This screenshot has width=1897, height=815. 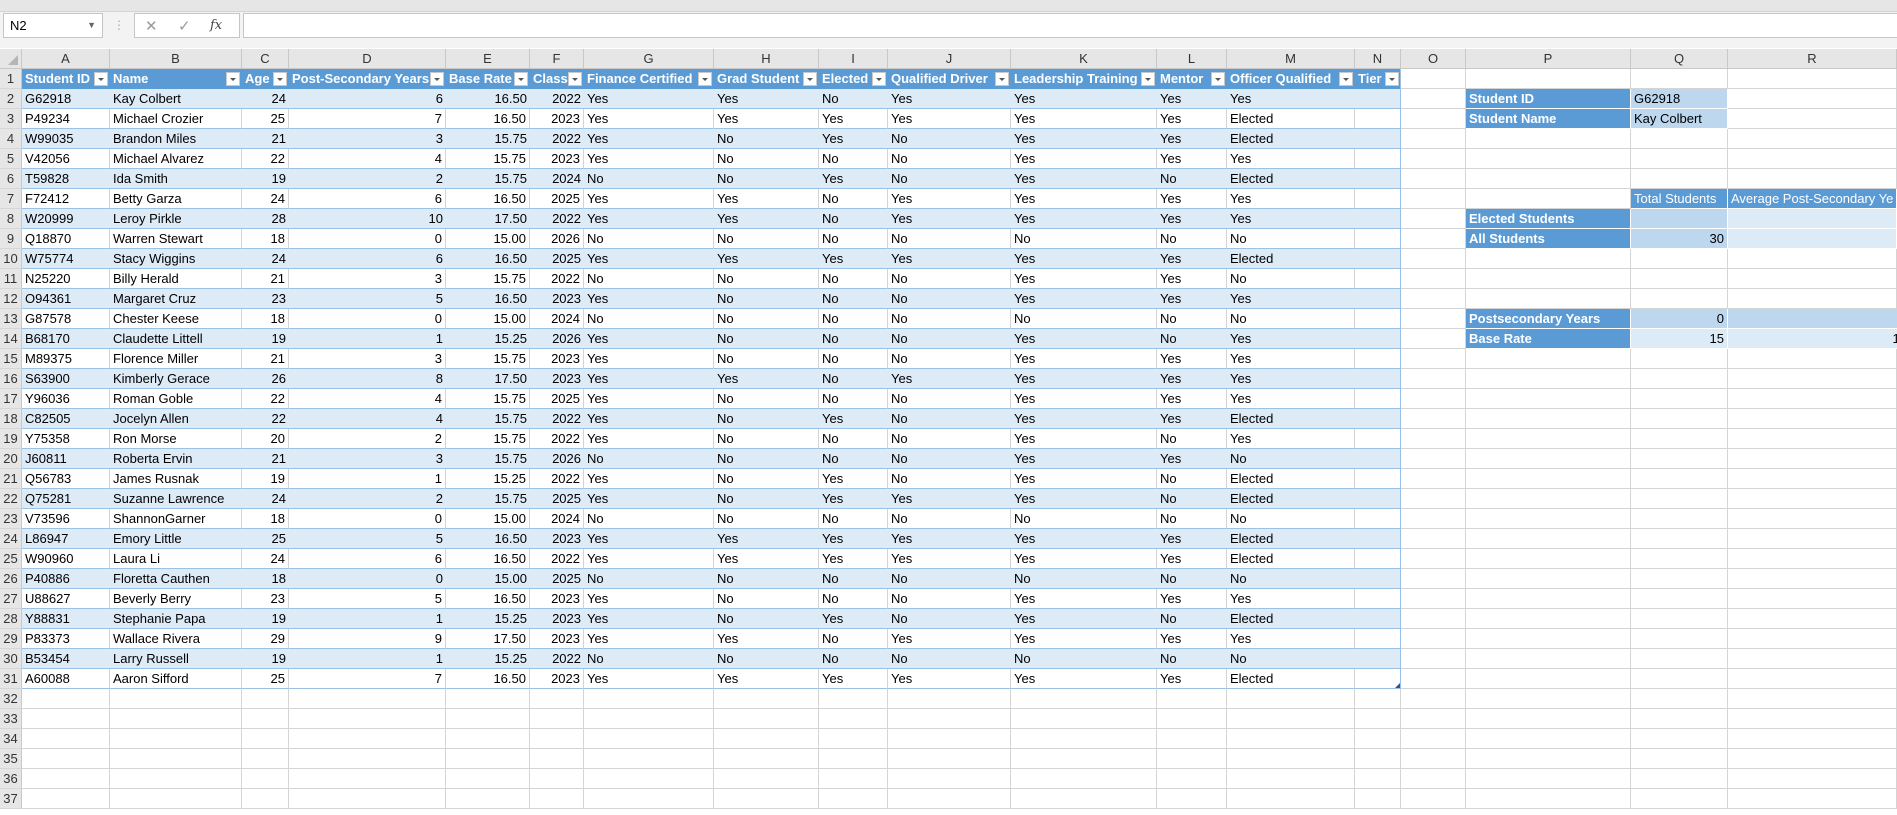 I want to click on table-cell-student-id: G87578, so click(x=66, y=319).